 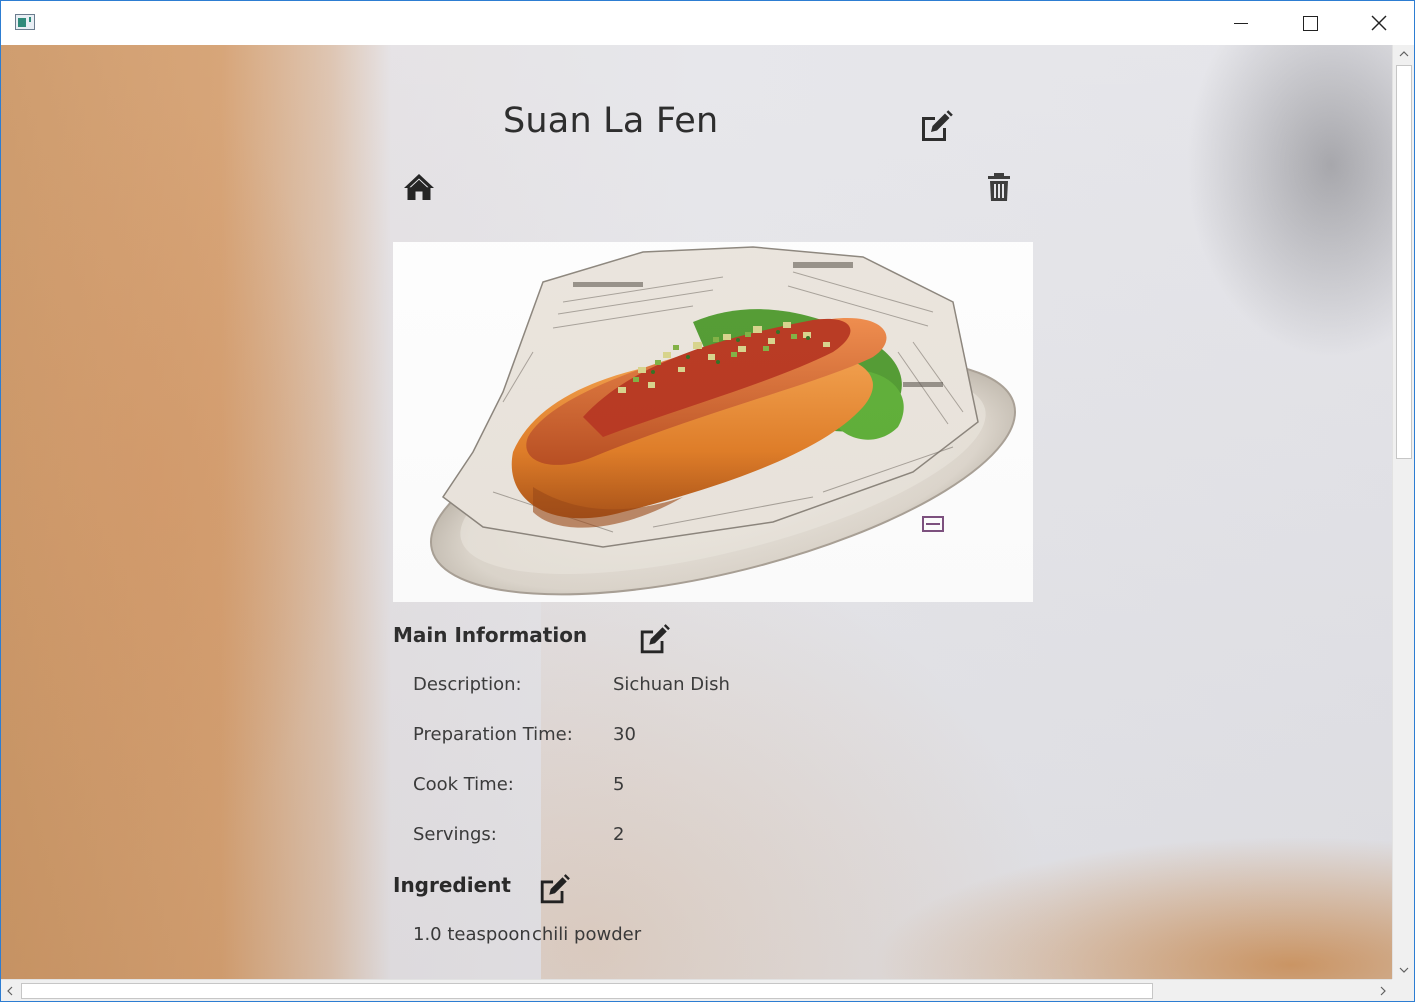 What do you see at coordinates (619, 834) in the screenshot?
I see `servings-value: 2` at bounding box center [619, 834].